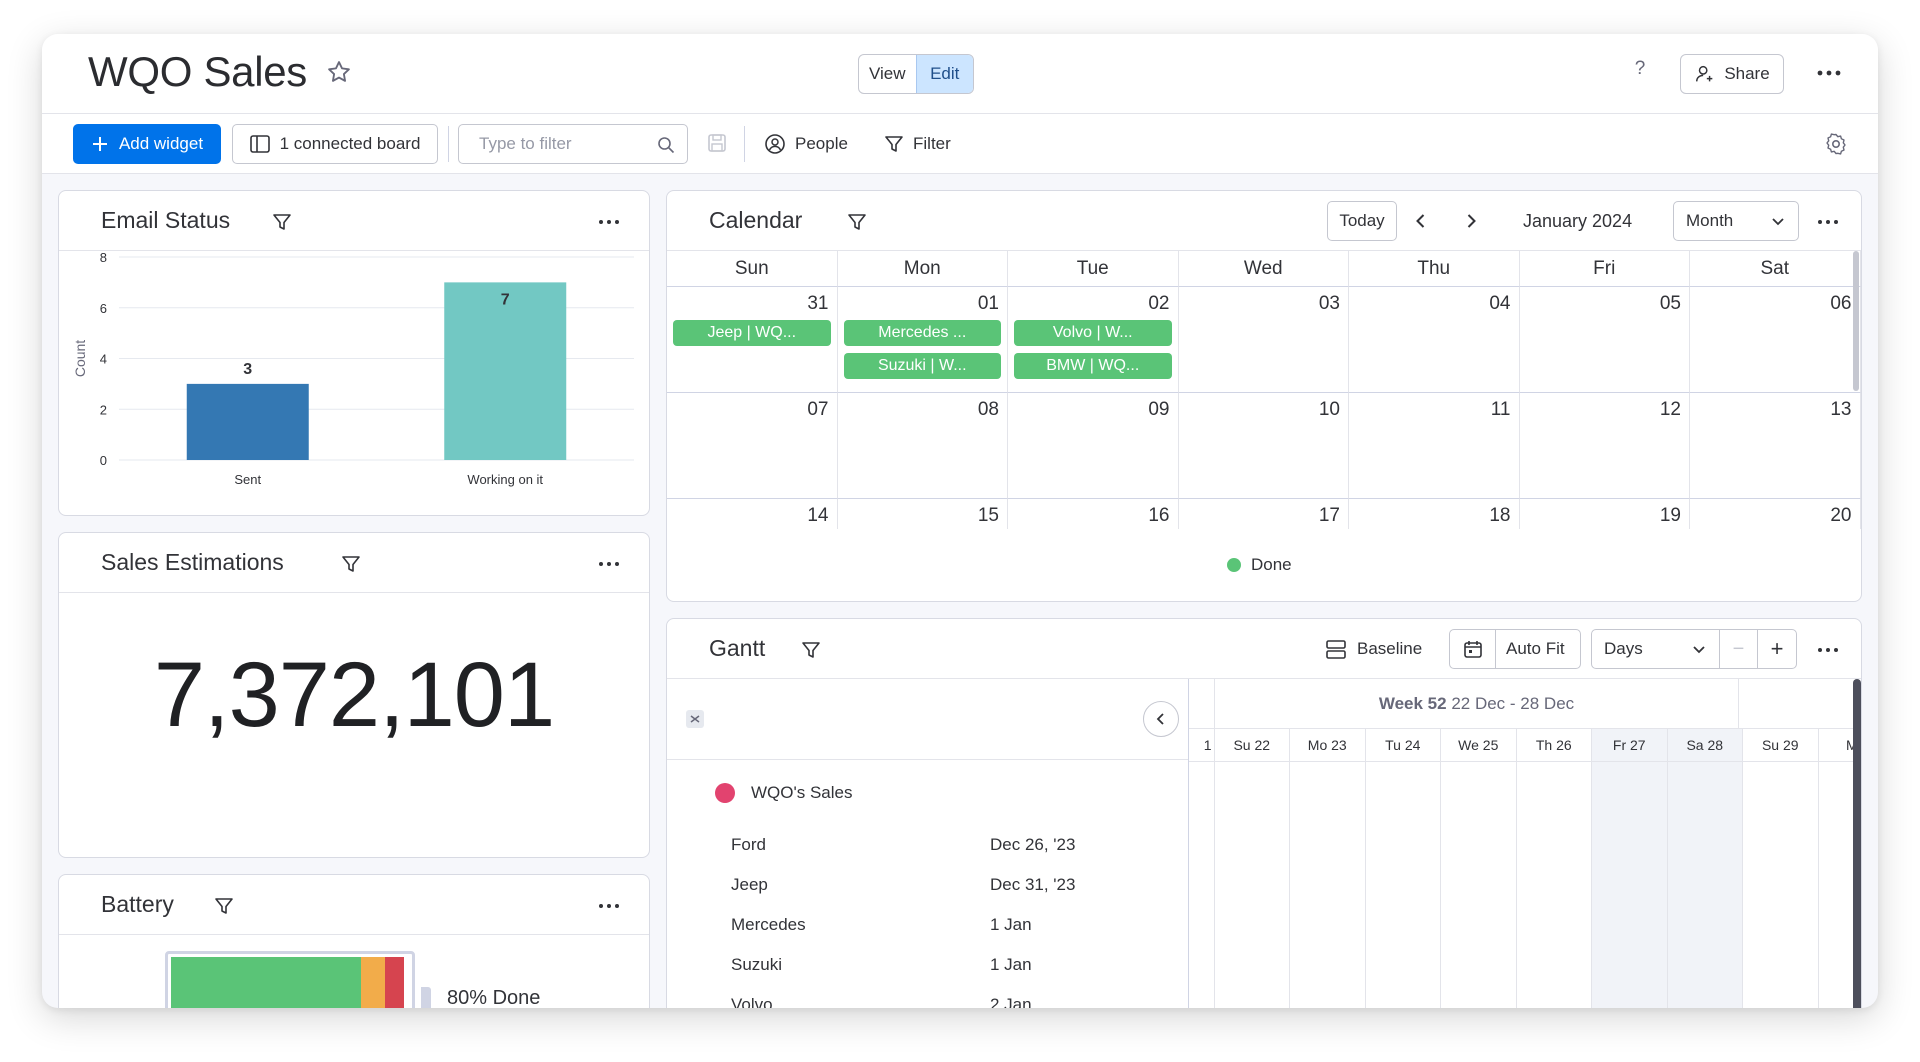  I want to click on filter-label: Filter, so click(932, 143).